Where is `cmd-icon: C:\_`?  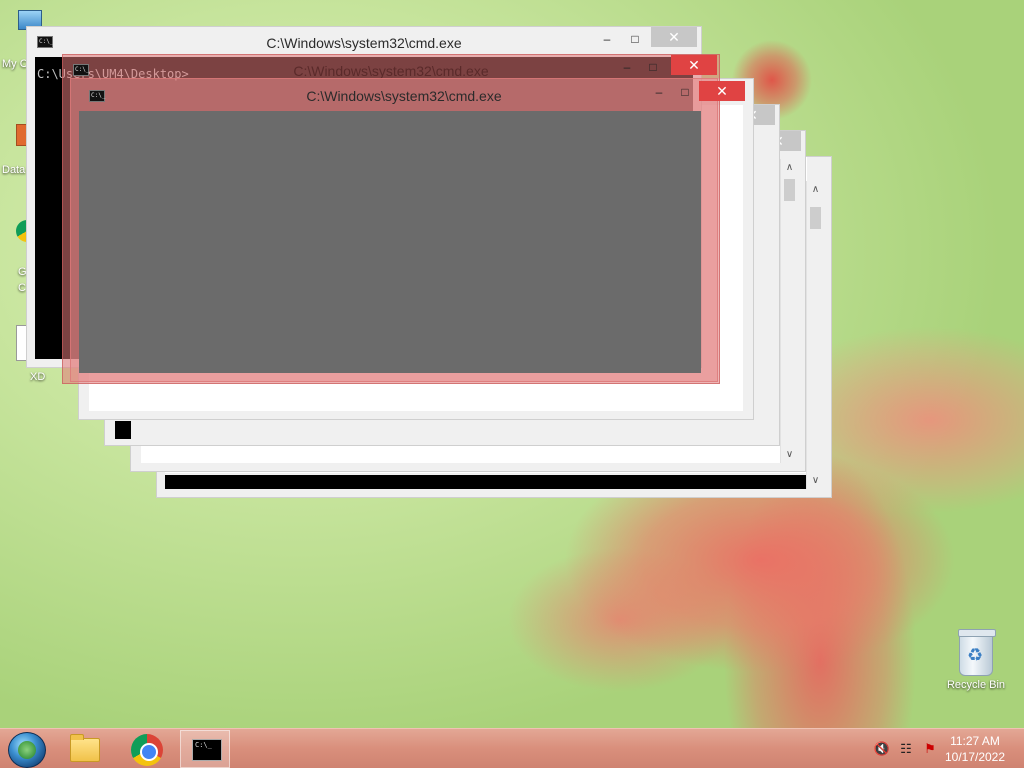 cmd-icon: C:\_ is located at coordinates (207, 750).